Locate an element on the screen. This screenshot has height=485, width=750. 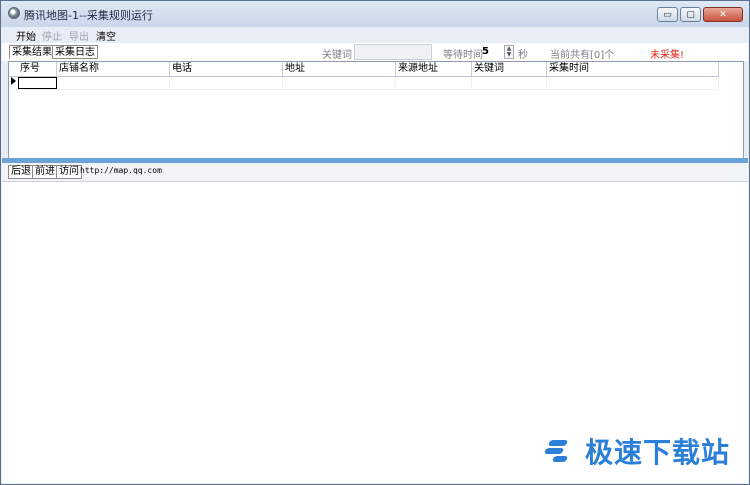
grid-header: 序号 店铺名称 电话 地址 来源地址 关键词 采集时间 is located at coordinates (364, 69).